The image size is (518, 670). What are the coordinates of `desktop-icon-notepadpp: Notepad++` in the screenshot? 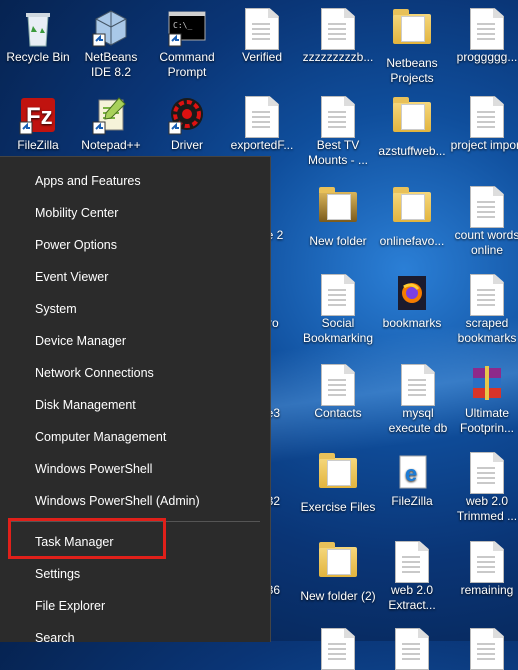 It's located at (111, 124).